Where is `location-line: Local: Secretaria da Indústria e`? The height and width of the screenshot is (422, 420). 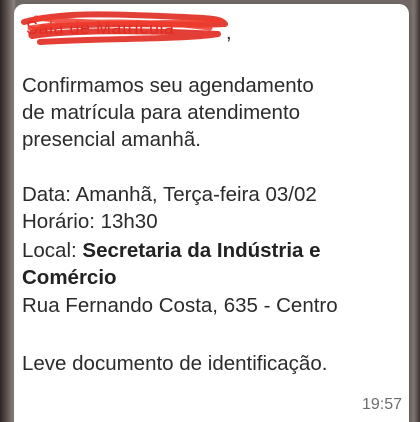
location-line: Local: Secretaria da Indústria e is located at coordinates (215, 251).